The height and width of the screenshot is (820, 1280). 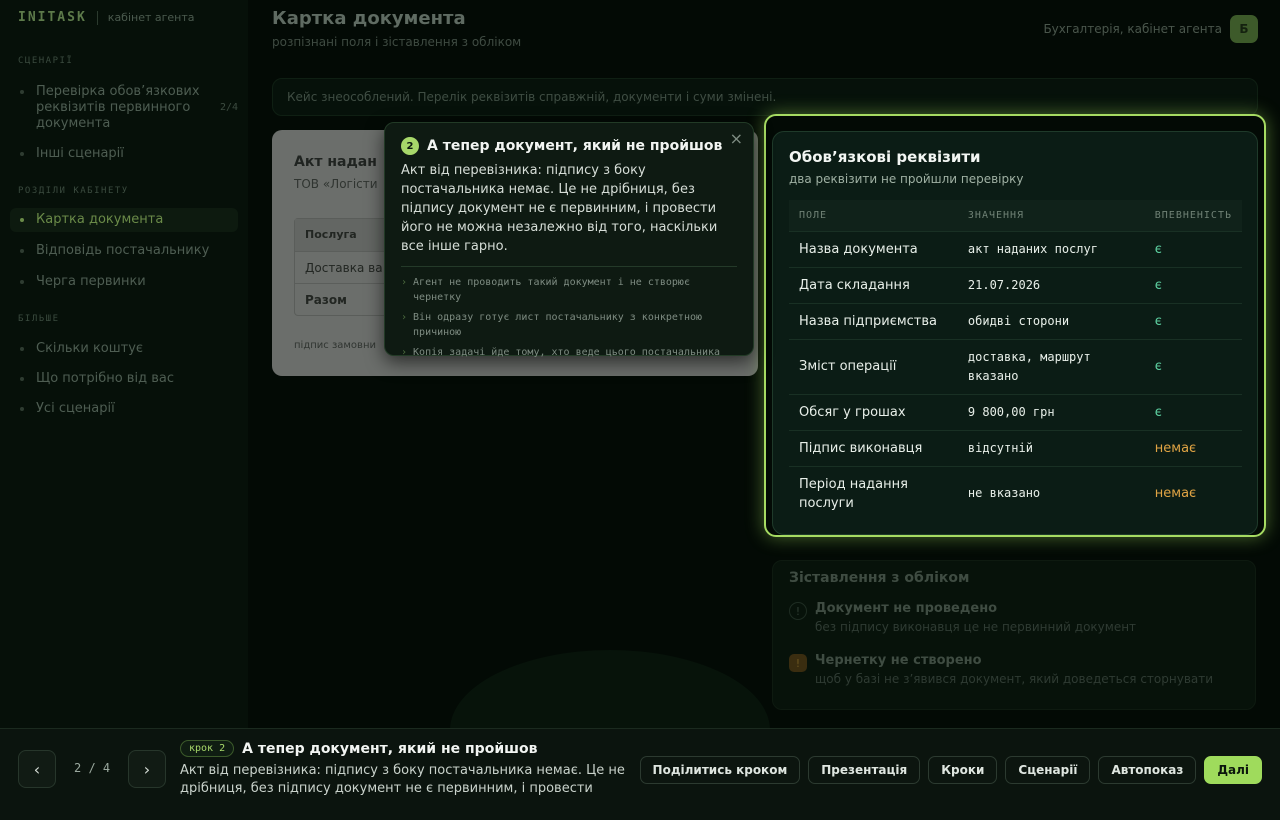 I want to click on cell-value: не вказано, so click(x=1051, y=493).